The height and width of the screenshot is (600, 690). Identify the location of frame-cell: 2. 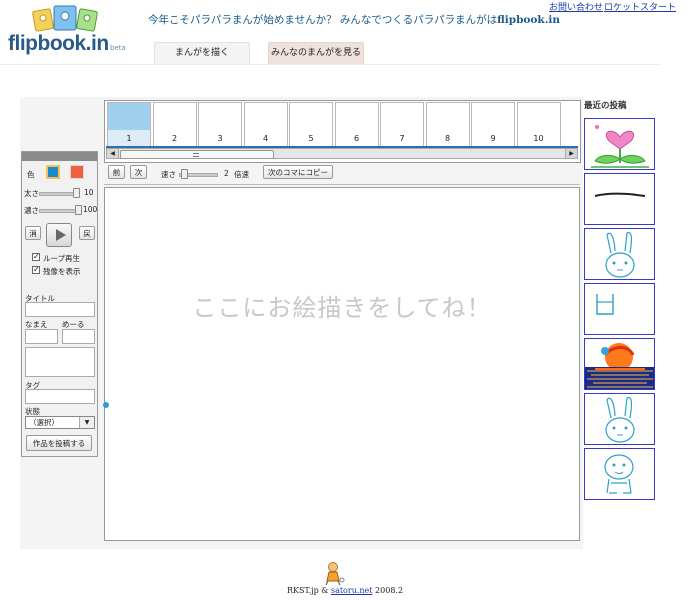
(174, 125).